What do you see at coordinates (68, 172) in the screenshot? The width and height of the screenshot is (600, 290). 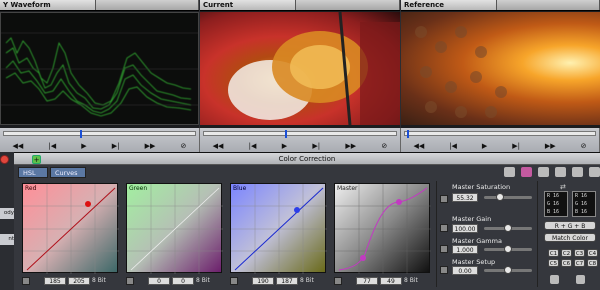 I see `tab-curves: Curves` at bounding box center [68, 172].